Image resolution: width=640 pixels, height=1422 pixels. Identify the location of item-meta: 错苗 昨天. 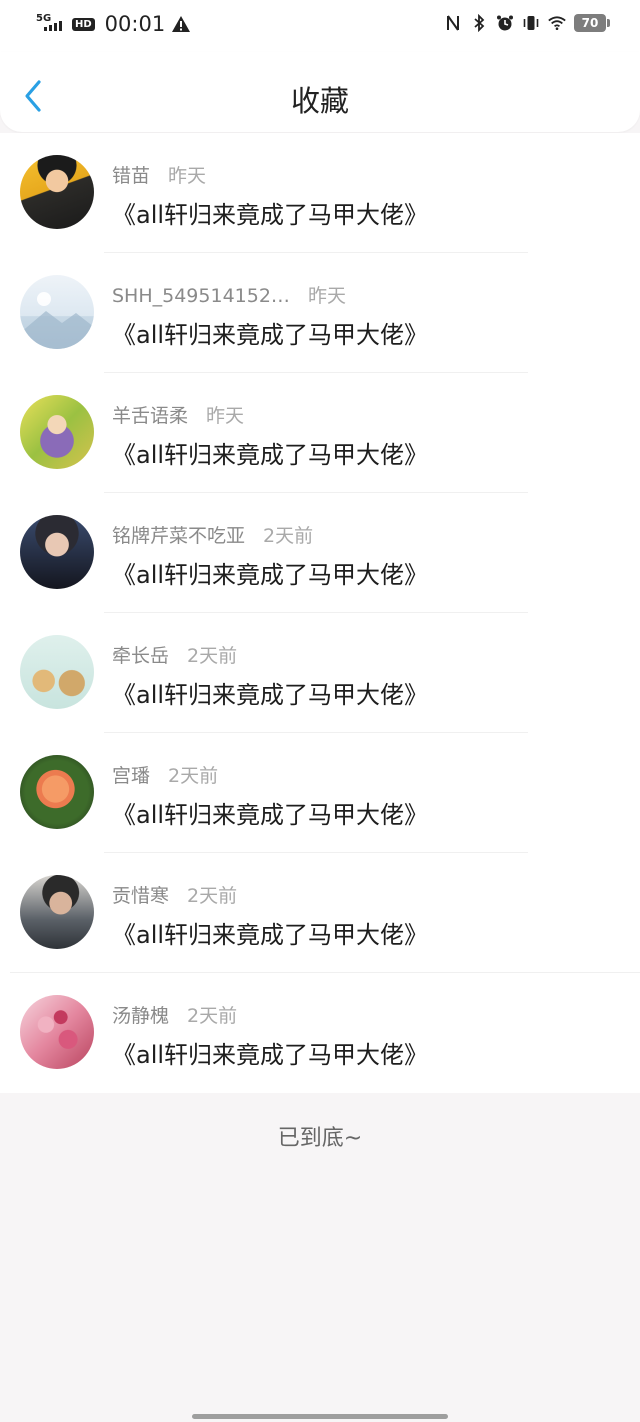
(159, 174).